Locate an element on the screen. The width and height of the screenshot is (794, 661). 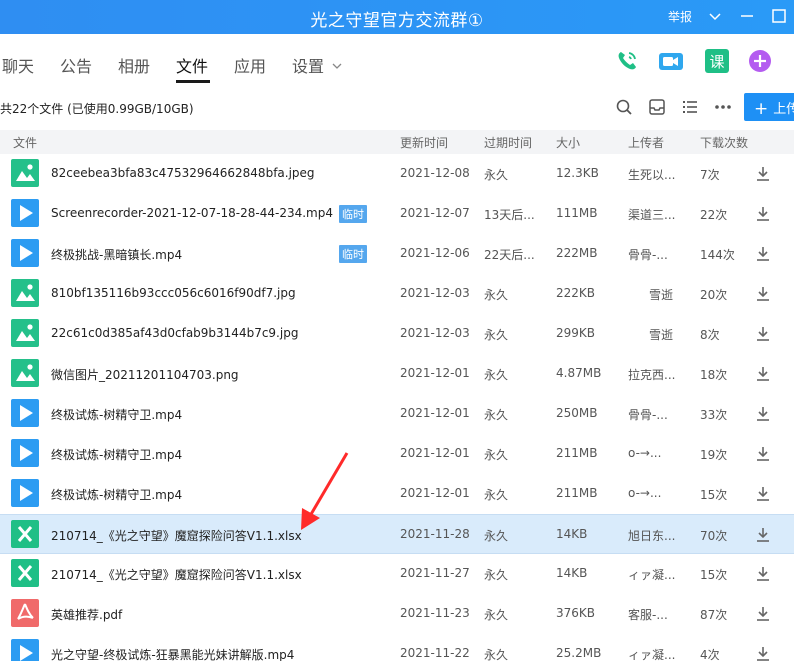
file-name: 终极挑战-黑暗镇长.mp4 is located at coordinates (116, 254).